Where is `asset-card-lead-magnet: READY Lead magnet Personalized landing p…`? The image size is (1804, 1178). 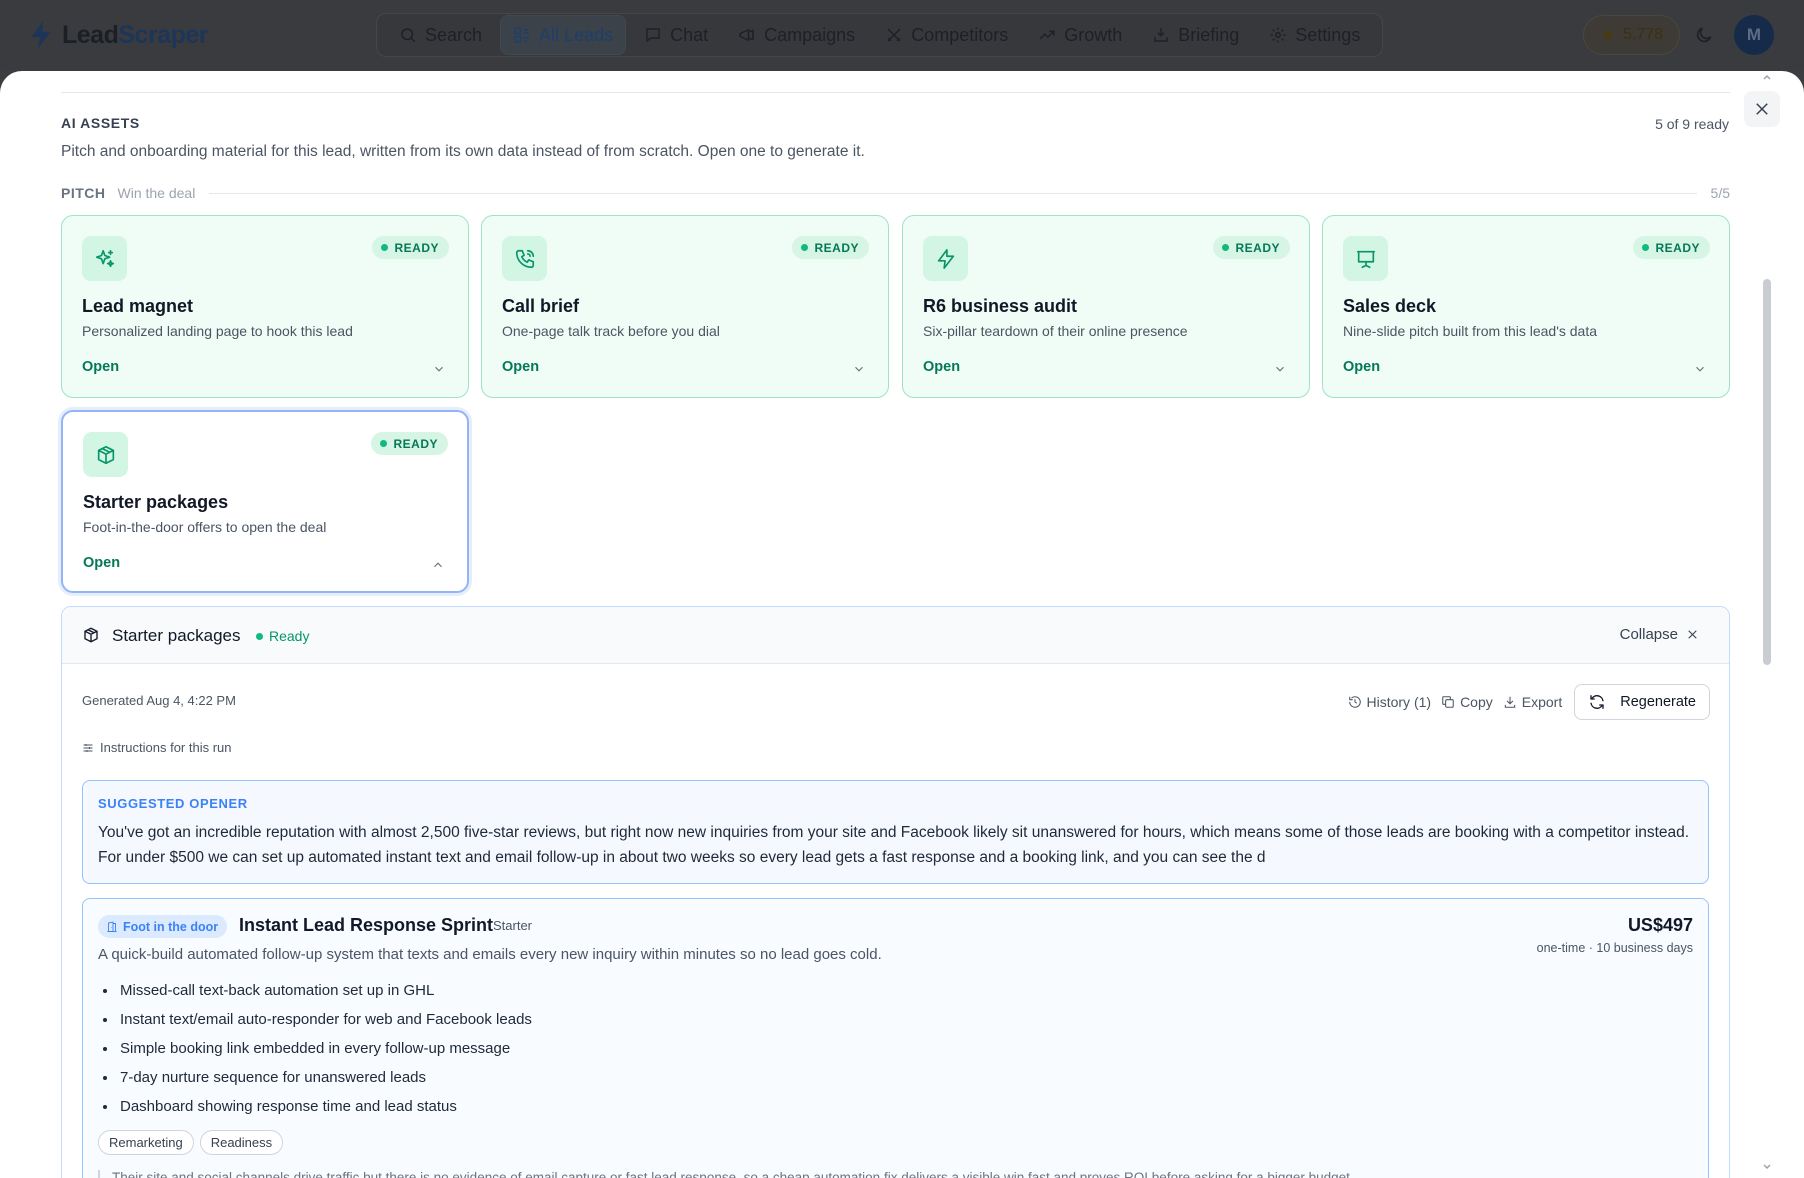
asset-card-lead-magnet: READY Lead magnet Personalized landing p… is located at coordinates (265, 306).